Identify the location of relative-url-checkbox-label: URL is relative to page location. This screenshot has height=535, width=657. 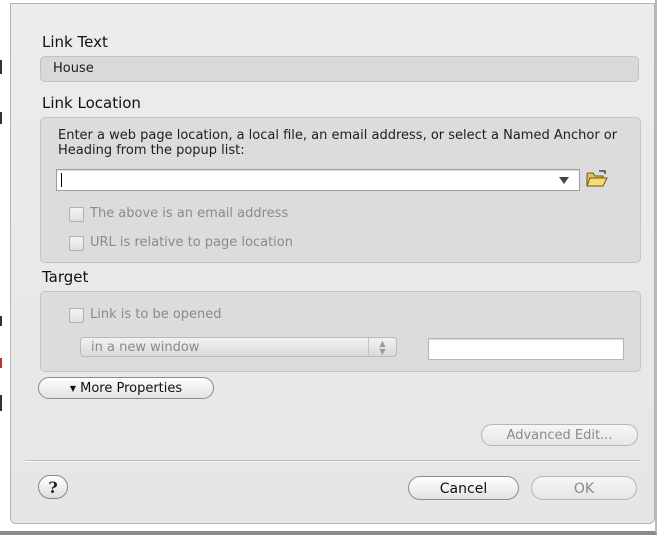
(191, 242).